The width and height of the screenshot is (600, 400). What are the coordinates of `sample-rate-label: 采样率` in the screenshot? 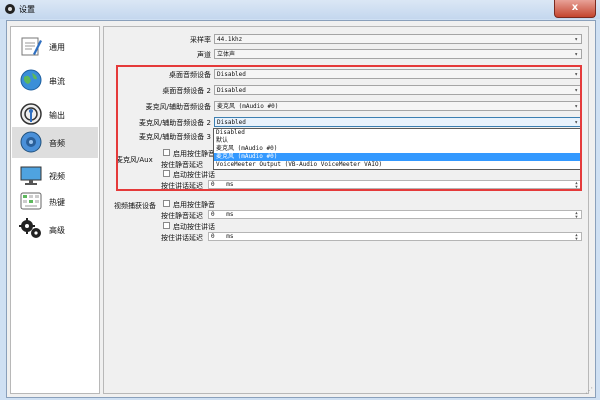 It's located at (200, 40).